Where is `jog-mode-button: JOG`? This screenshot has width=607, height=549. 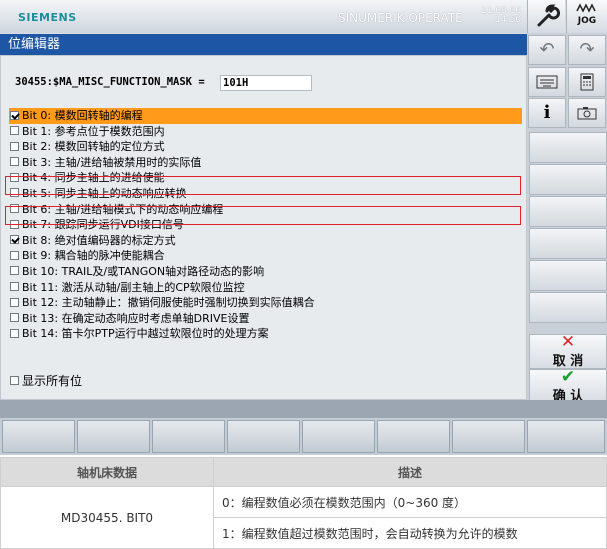
jog-mode-button: JOG is located at coordinates (586, 16).